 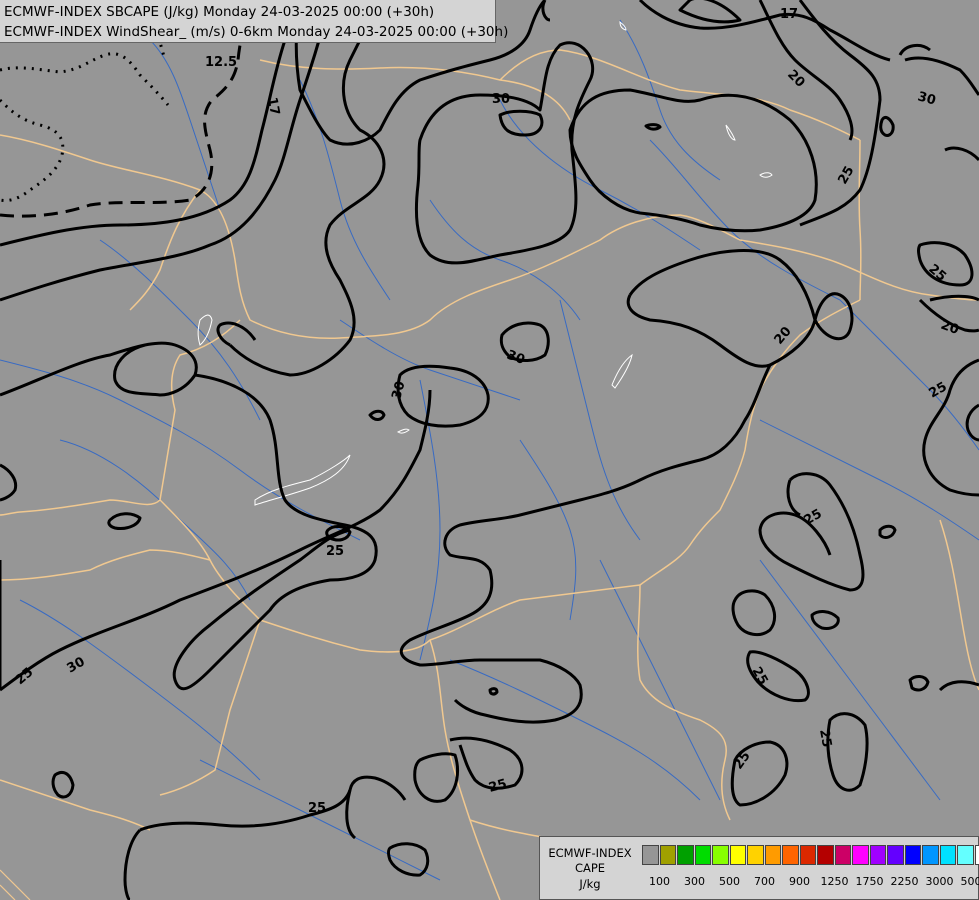 What do you see at coordinates (869, 881) in the screenshot?
I see `legend-tick: 1750` at bounding box center [869, 881].